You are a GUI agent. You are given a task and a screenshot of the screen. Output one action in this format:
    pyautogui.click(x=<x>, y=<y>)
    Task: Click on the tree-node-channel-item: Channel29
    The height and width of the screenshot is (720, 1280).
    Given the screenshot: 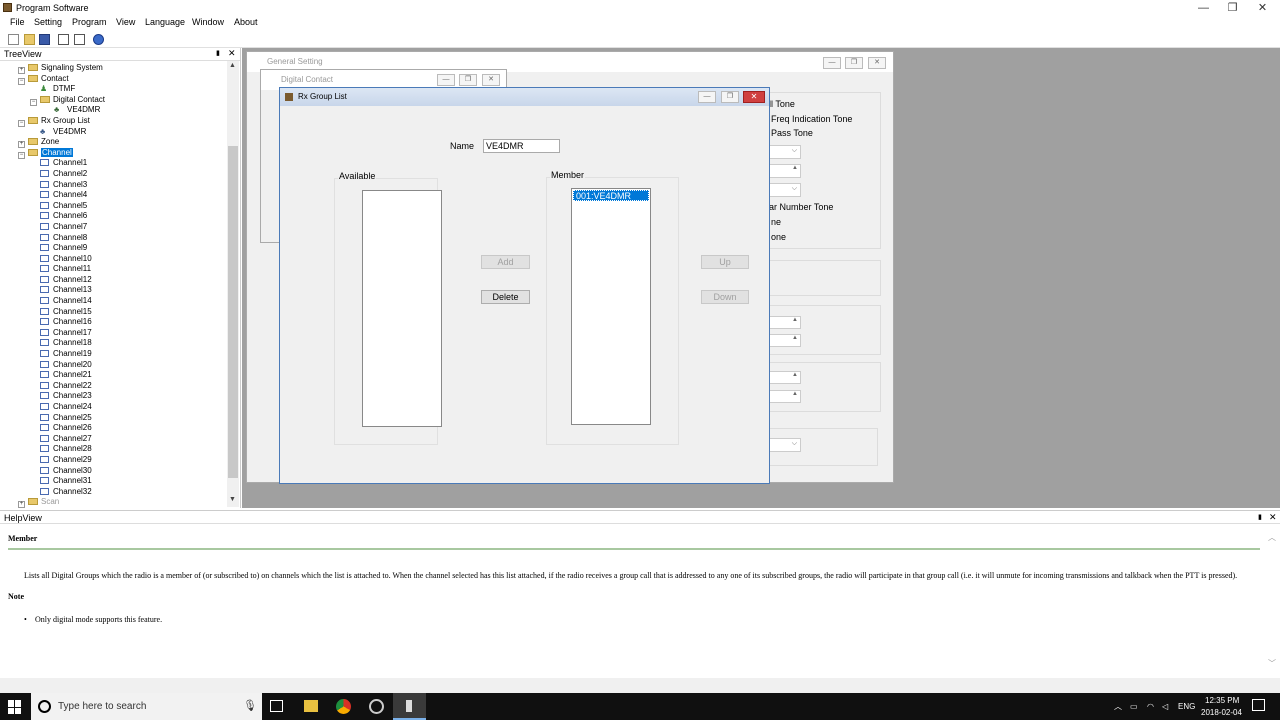 What is the action you would take?
    pyautogui.click(x=122, y=460)
    